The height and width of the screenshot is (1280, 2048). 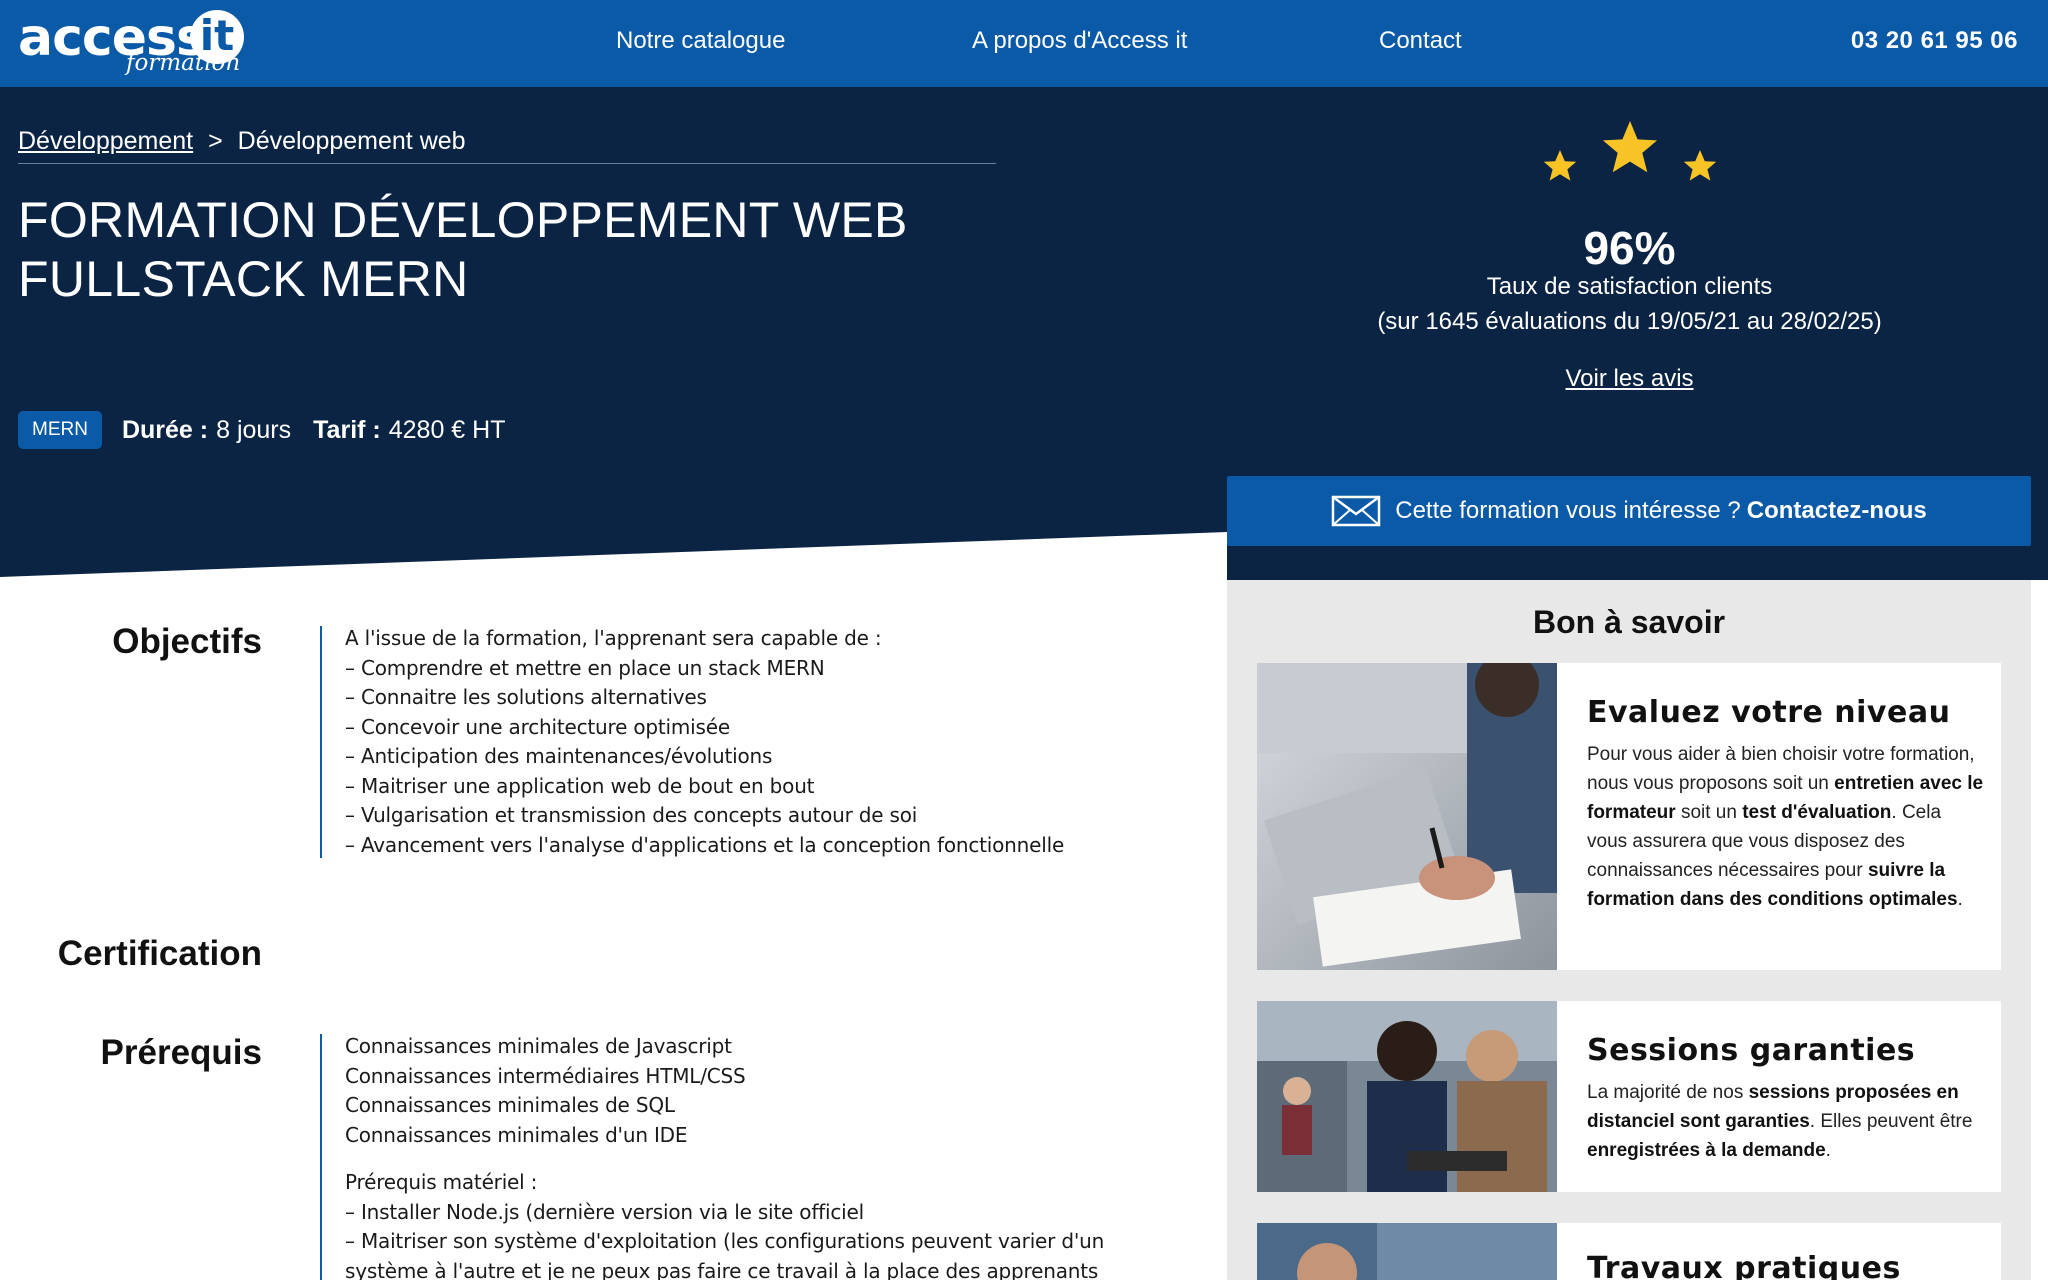 What do you see at coordinates (187, 641) in the screenshot?
I see `objectifs-heading: Objectifs` at bounding box center [187, 641].